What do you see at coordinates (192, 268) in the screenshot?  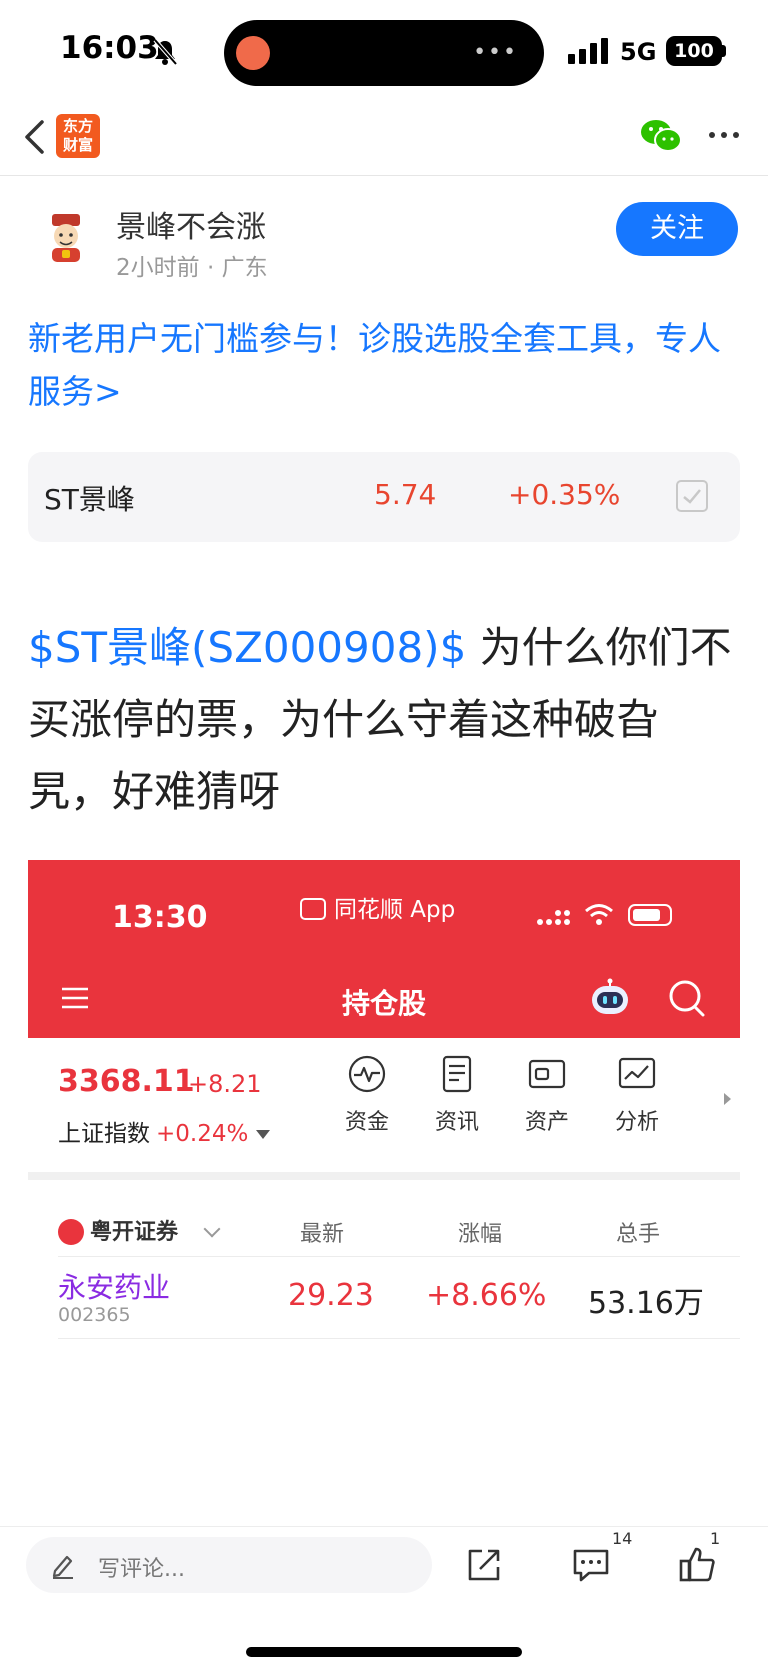 I see `post-meta: 2小时前 · 广东` at bounding box center [192, 268].